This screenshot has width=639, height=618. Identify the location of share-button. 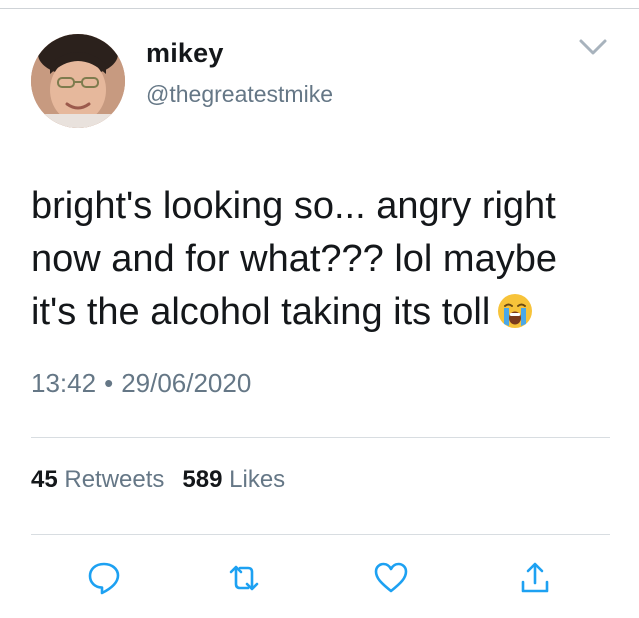
(535, 578).